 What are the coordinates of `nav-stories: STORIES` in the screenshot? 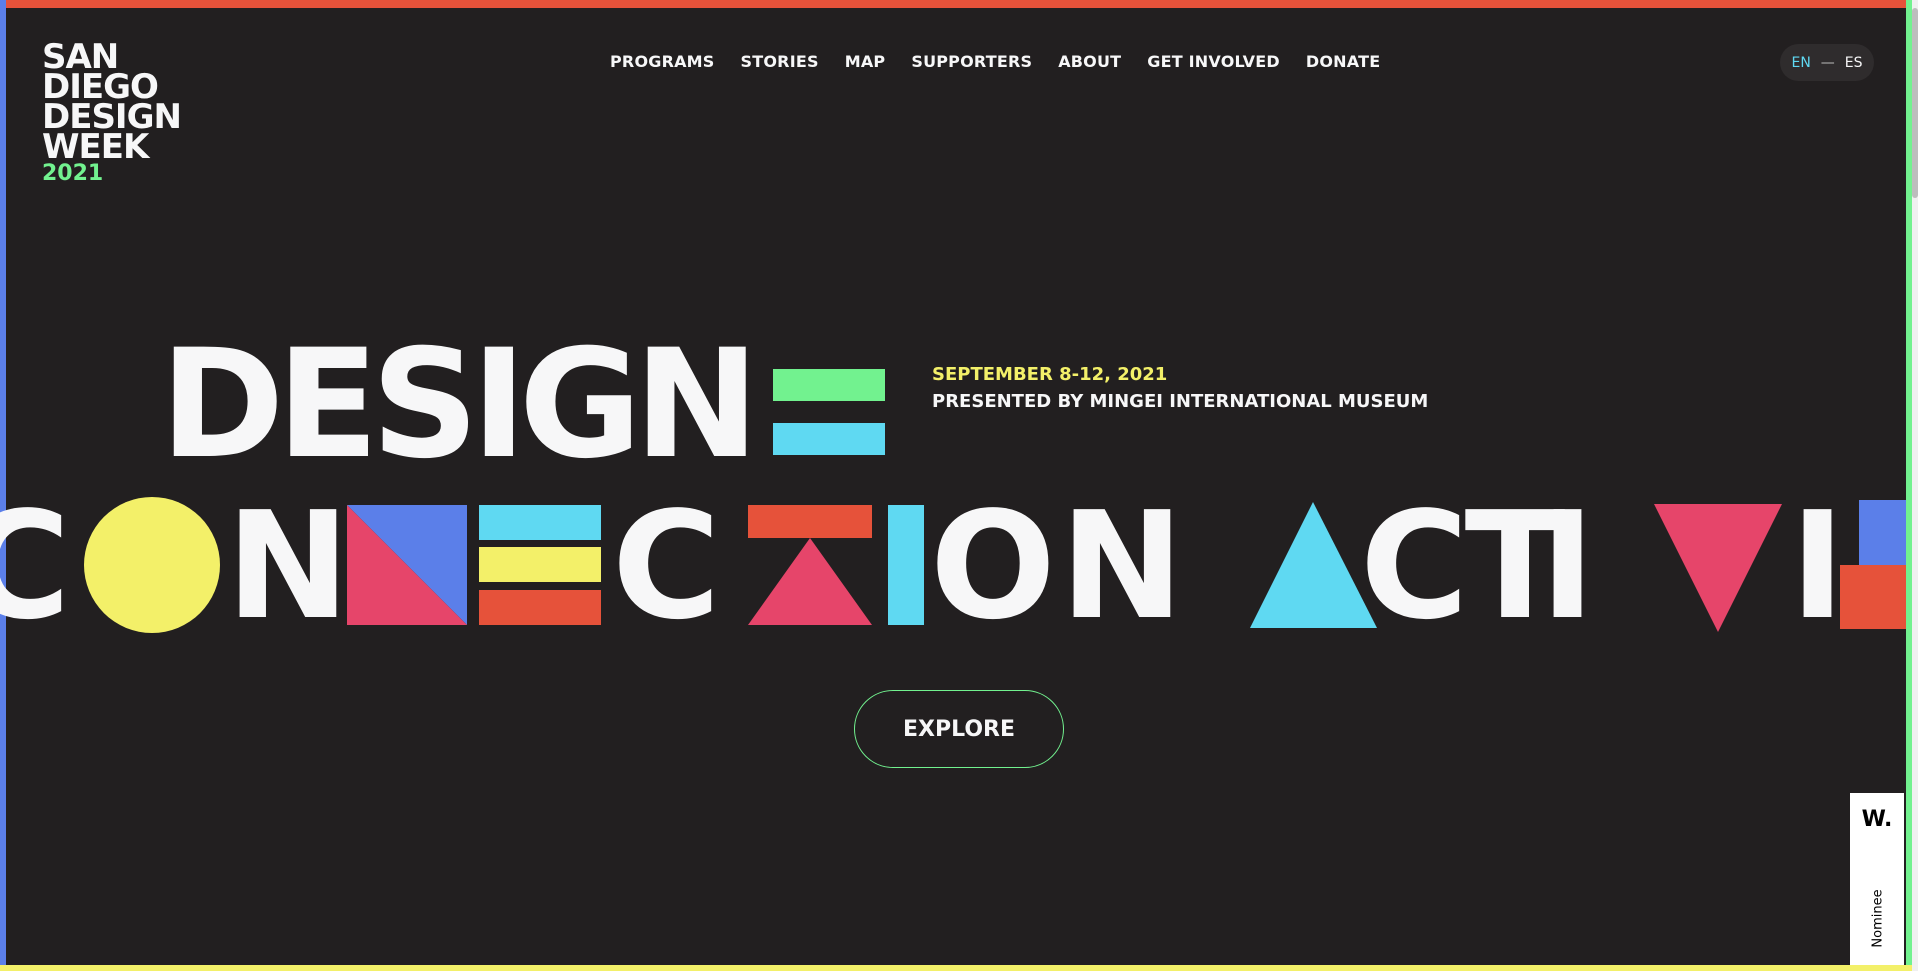 It's located at (780, 62).